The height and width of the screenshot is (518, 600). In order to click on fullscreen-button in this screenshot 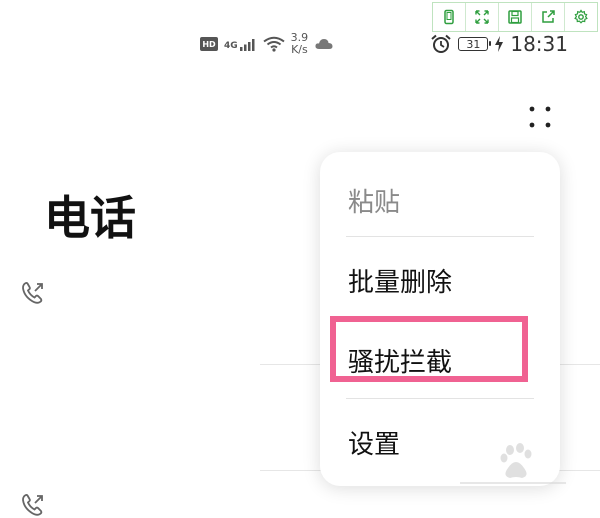, I will do `click(482, 17)`.